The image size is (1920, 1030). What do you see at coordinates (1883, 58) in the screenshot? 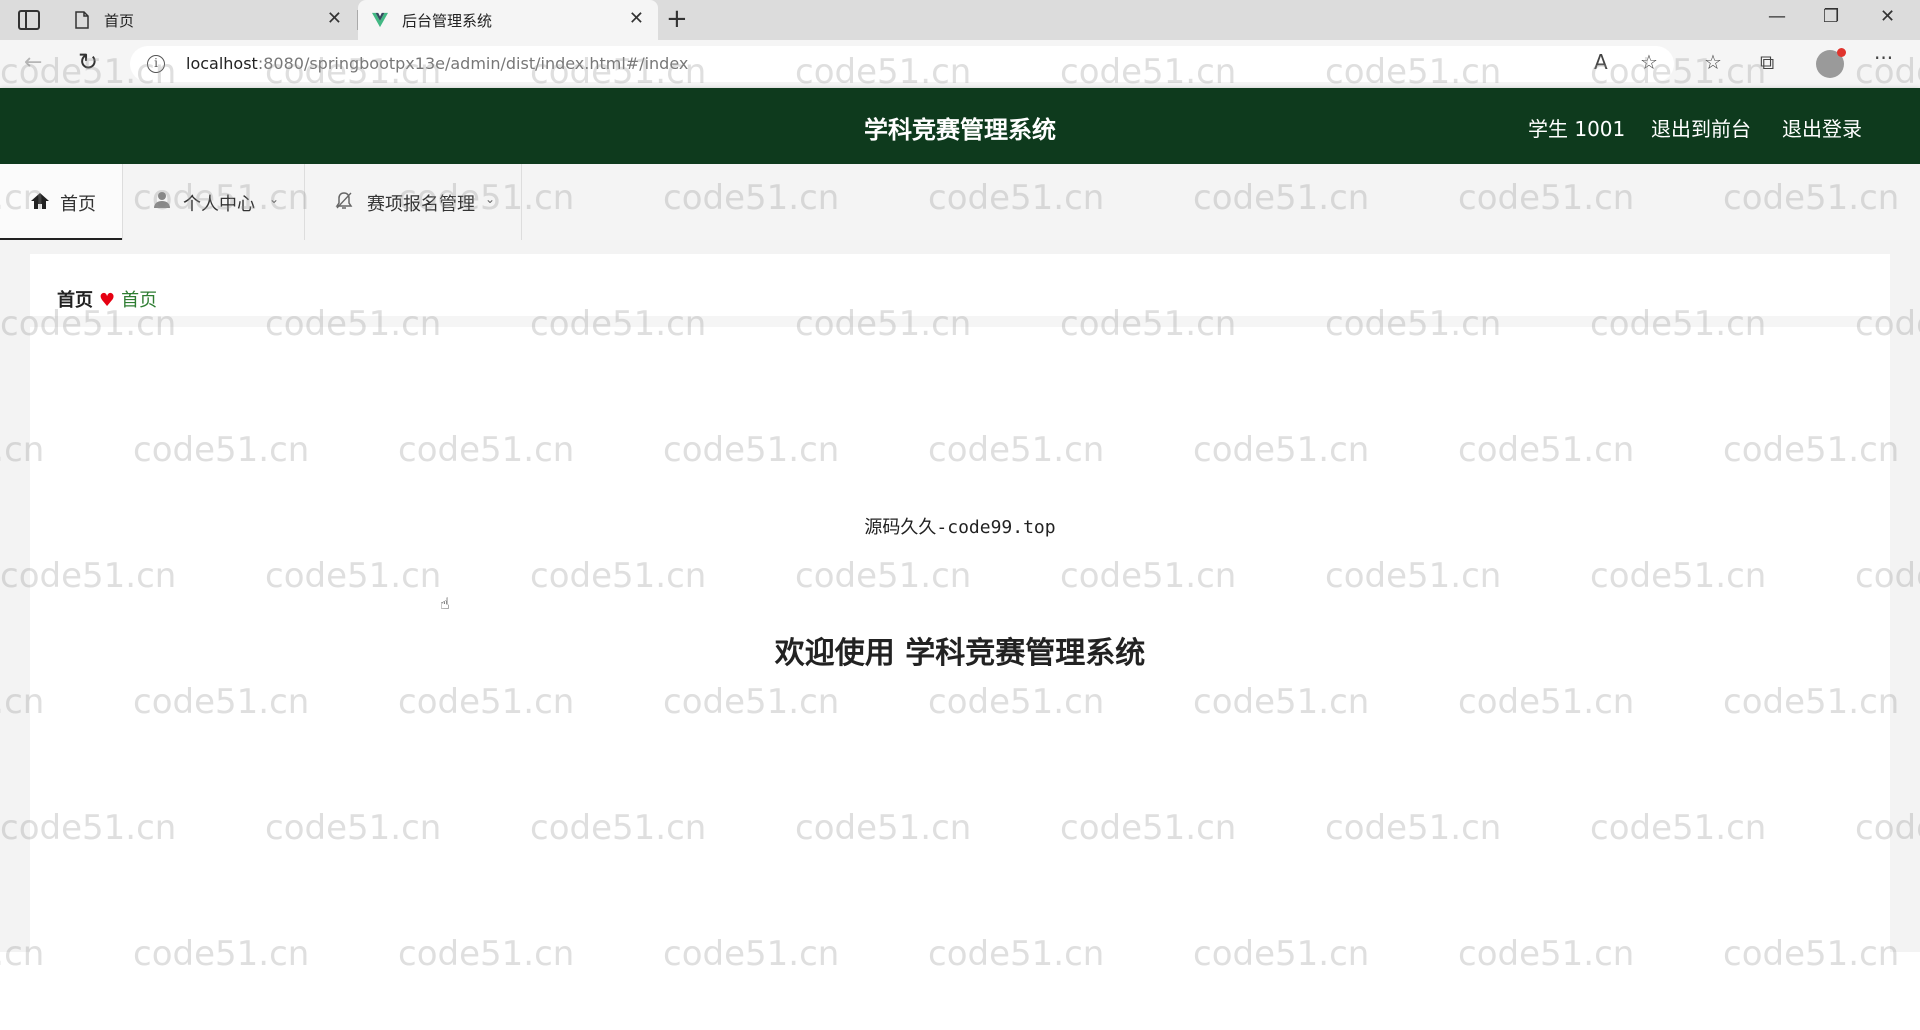
I see `more-icon: ···` at bounding box center [1883, 58].